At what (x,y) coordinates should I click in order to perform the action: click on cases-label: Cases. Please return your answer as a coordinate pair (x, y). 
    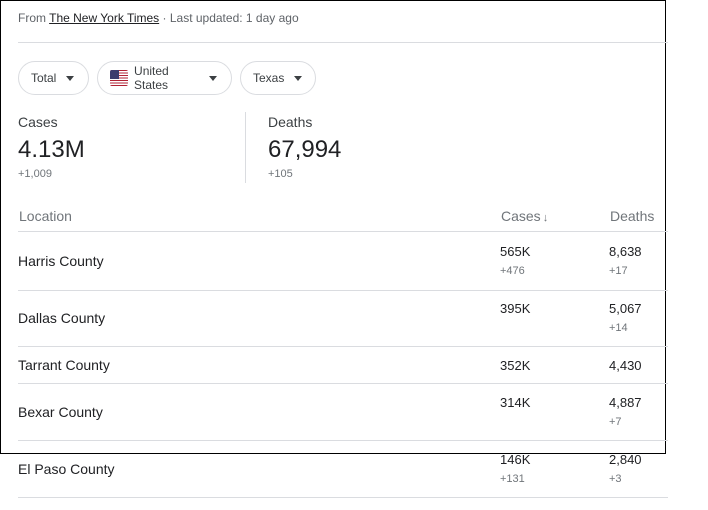
    Looking at the image, I should click on (38, 122).